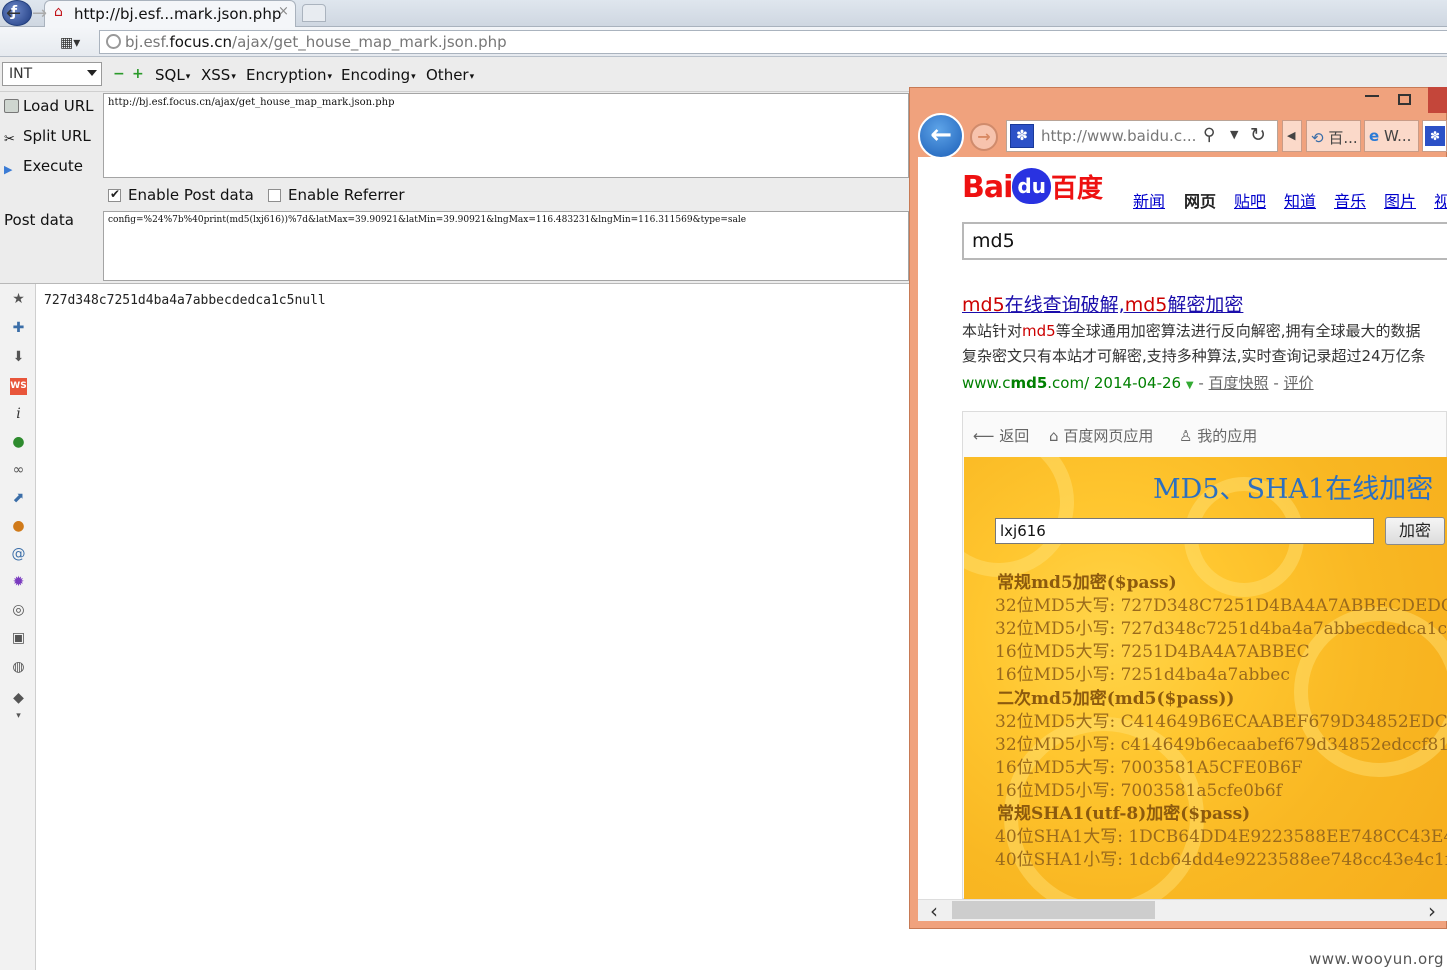  I want to click on encrypt-button: 加密, so click(1415, 531).